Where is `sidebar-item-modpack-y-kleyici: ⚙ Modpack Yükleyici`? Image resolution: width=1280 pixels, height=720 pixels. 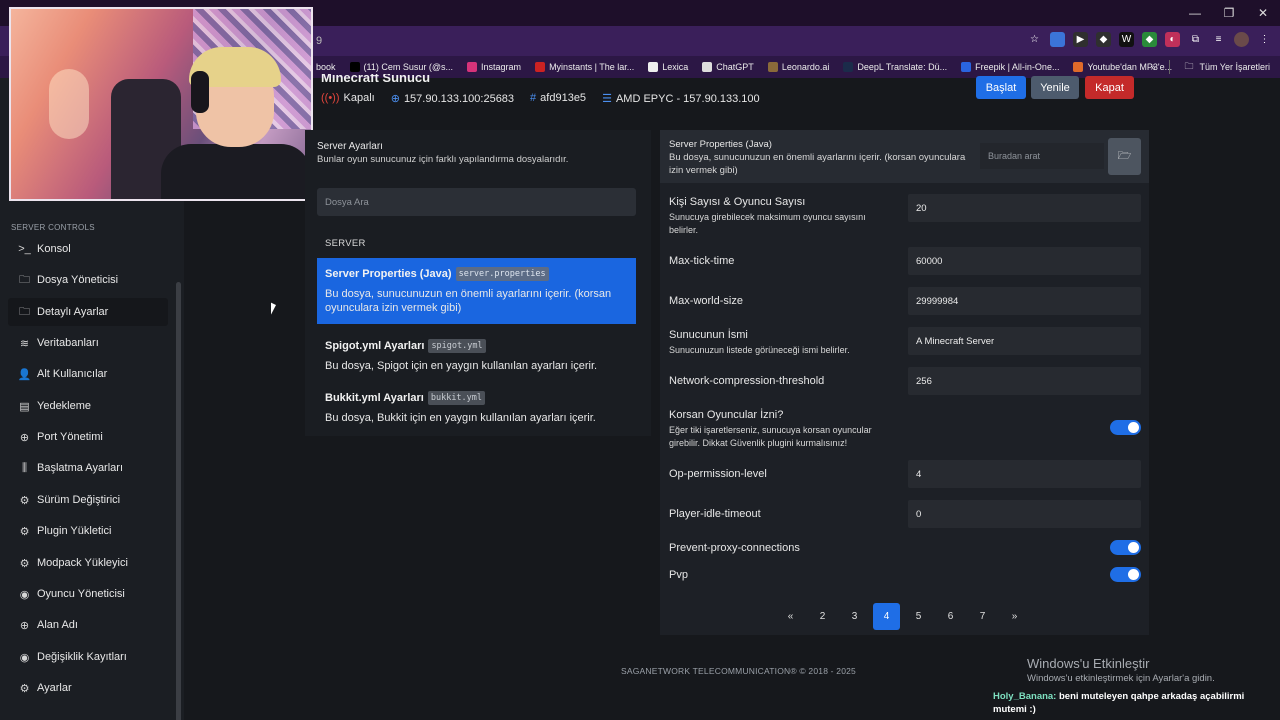 sidebar-item-modpack-y-kleyici: ⚙ Modpack Yükleyici is located at coordinates (88, 563).